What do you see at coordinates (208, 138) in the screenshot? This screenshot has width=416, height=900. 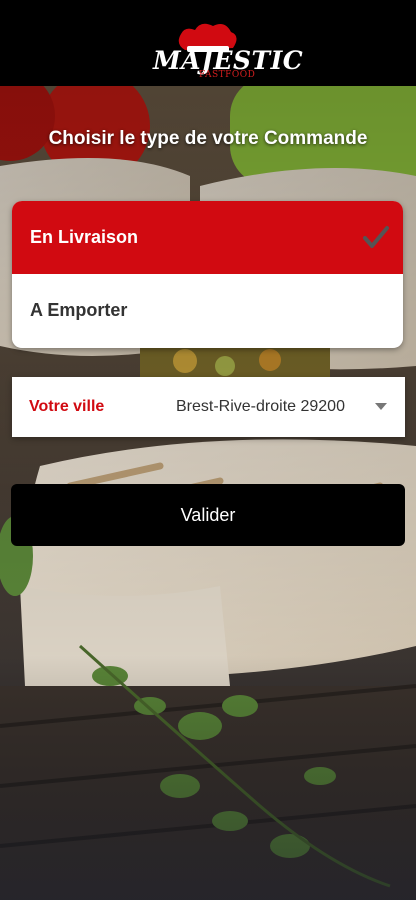 I see `page-title: Choisir le type de votre Commande` at bounding box center [208, 138].